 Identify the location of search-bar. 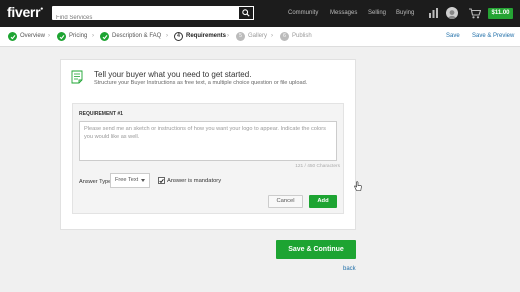
(153, 15).